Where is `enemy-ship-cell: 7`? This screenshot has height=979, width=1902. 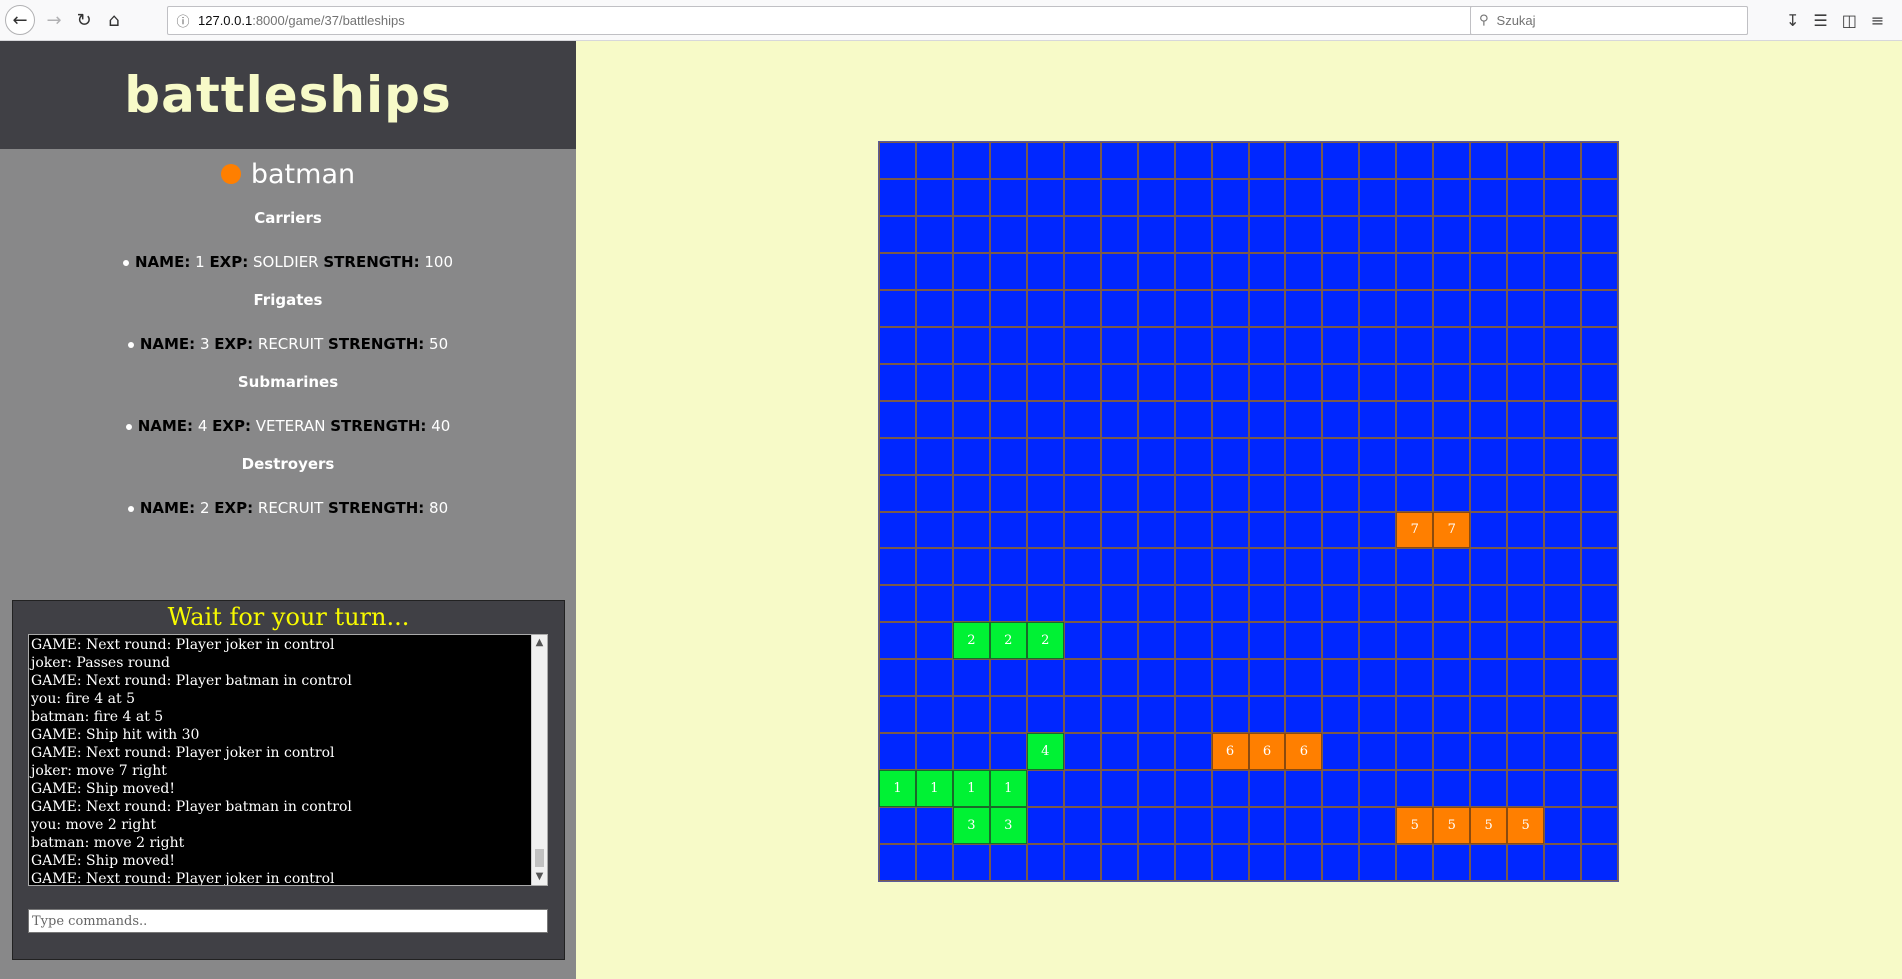
enemy-ship-cell: 7 is located at coordinates (1415, 530).